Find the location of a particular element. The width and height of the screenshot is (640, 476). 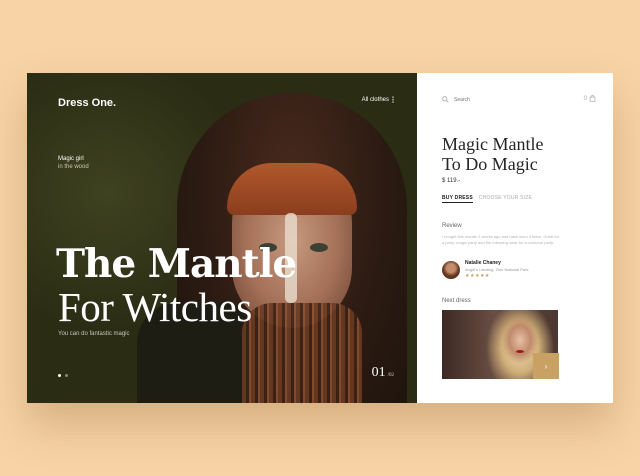

hero-photo-eye is located at coordinates (319, 247).